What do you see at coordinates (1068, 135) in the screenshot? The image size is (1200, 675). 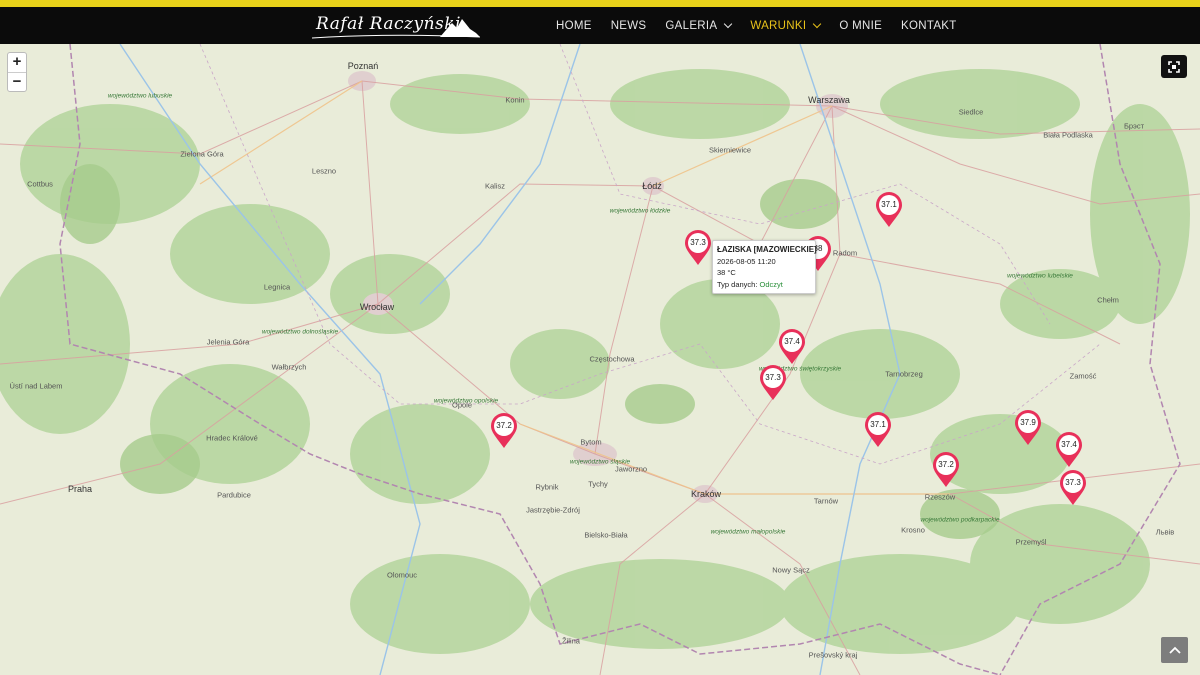 I see `place-label: Biała Podlaska` at bounding box center [1068, 135].